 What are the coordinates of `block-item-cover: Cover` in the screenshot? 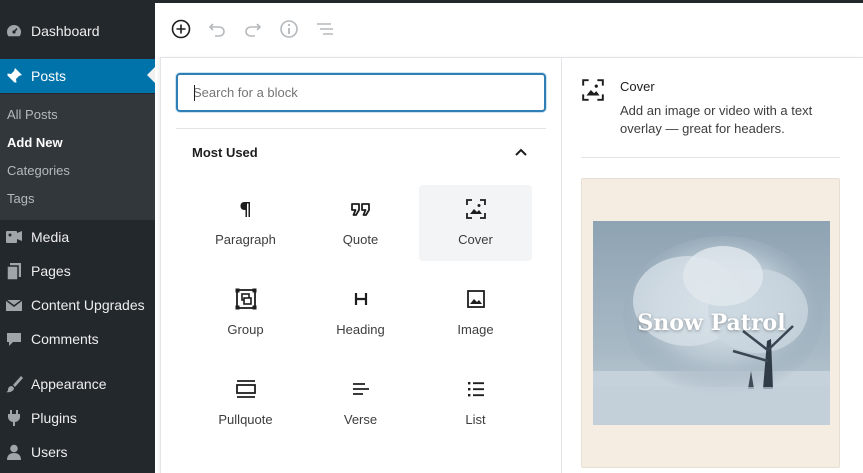 It's located at (475, 223).